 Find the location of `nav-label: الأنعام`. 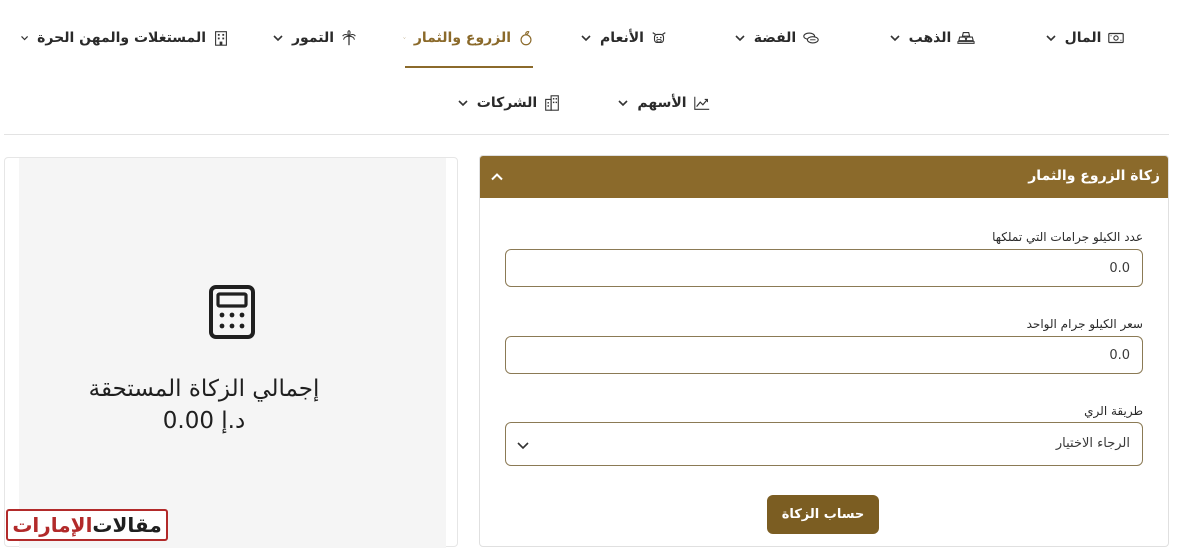

nav-label: الأنعام is located at coordinates (622, 38).